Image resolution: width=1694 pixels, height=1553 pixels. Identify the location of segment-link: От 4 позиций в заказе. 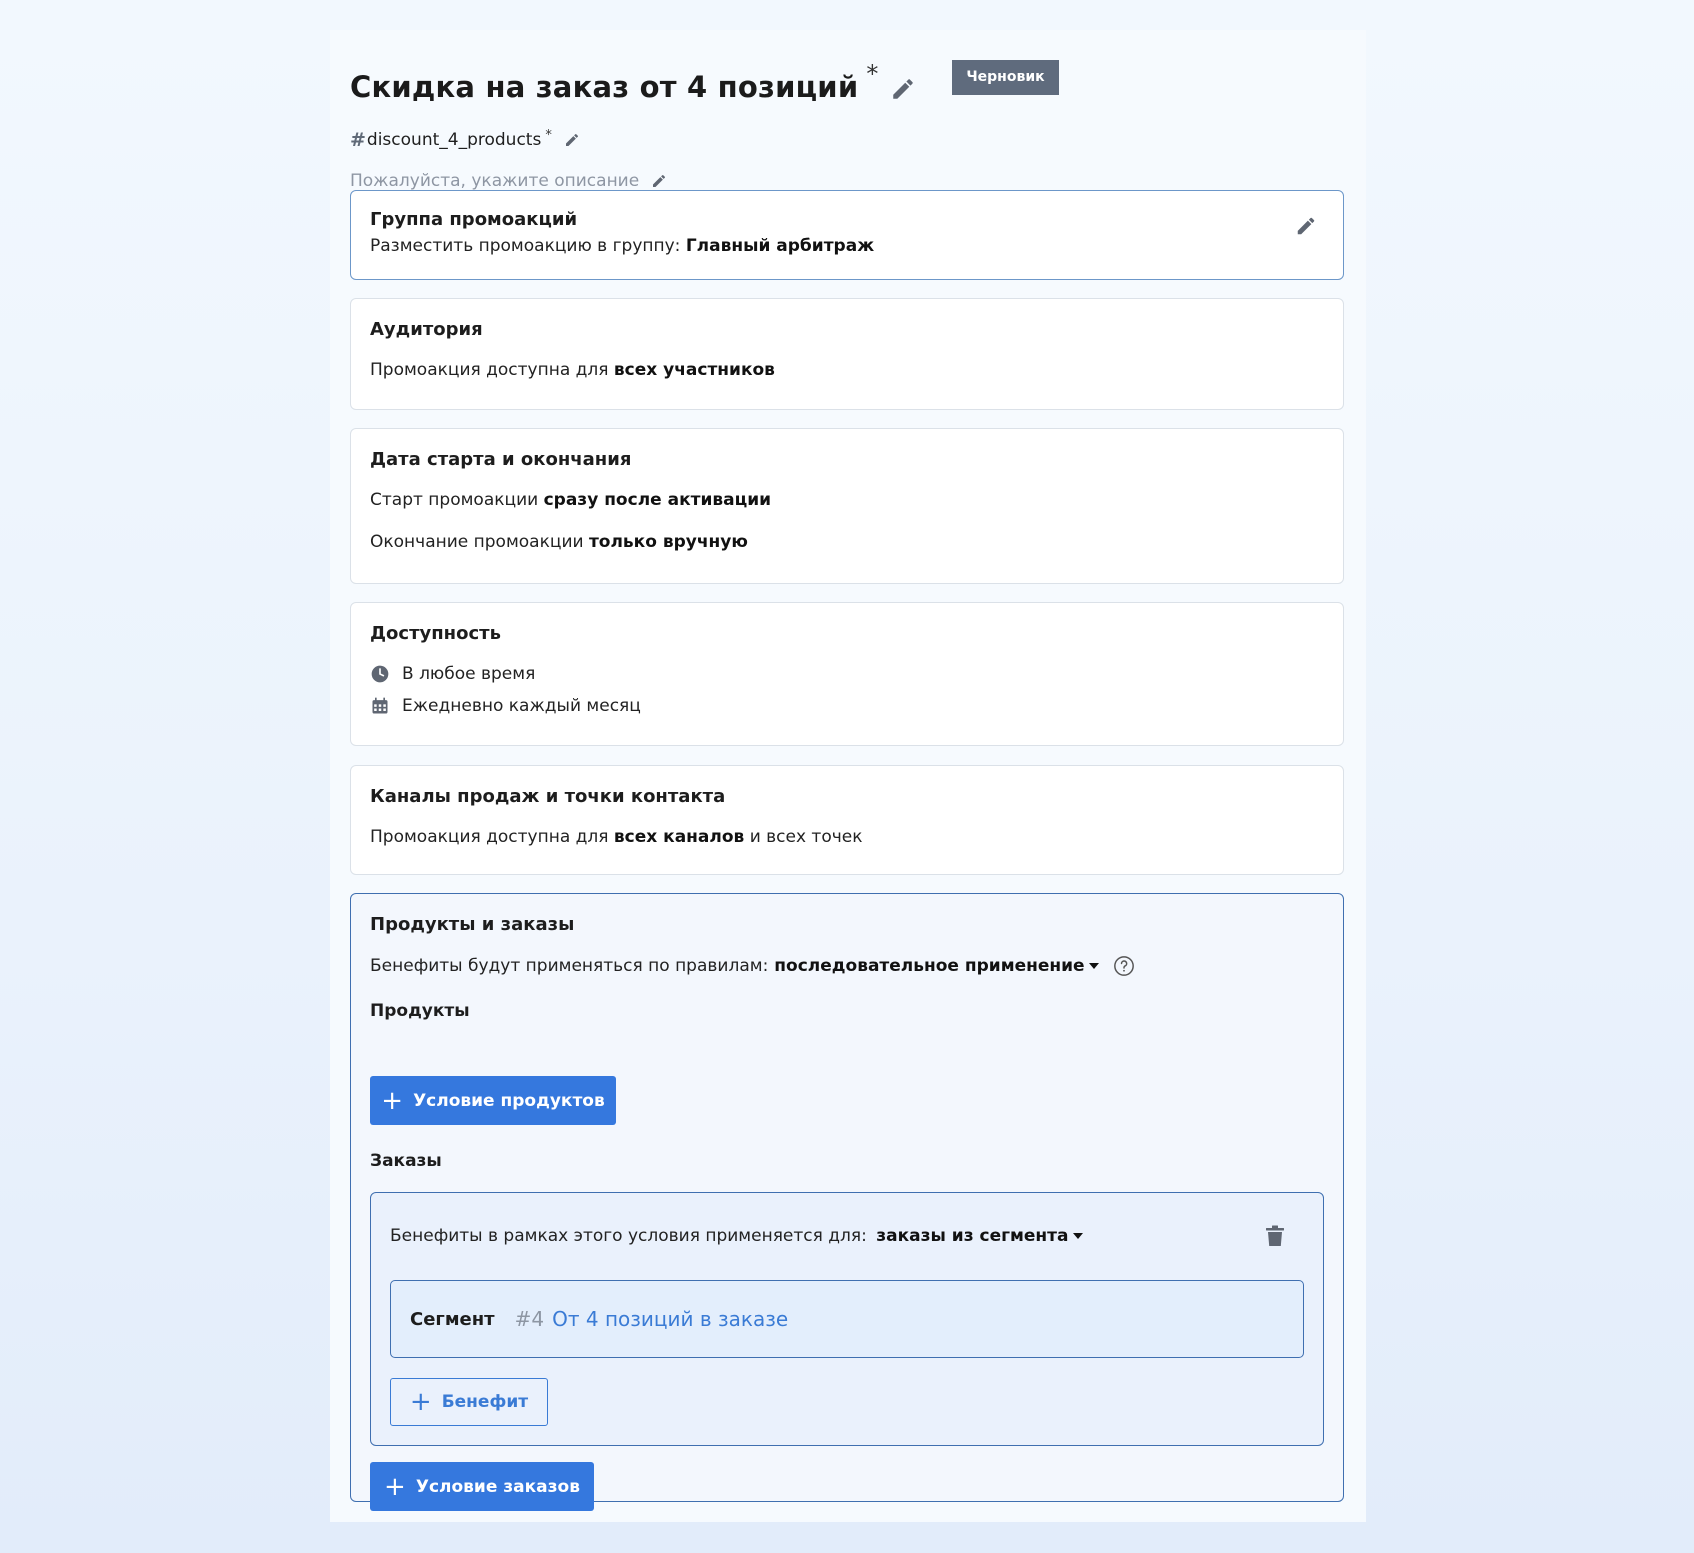
(670, 1319).